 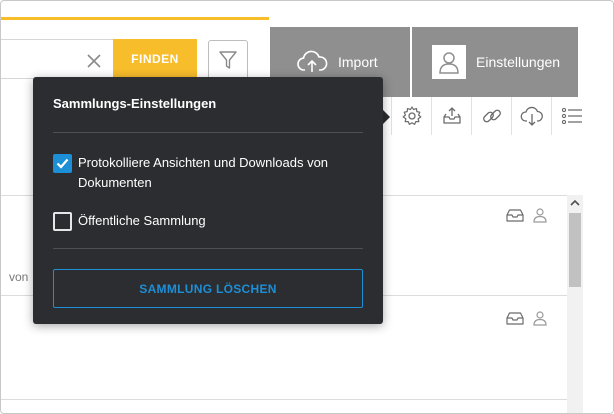 What do you see at coordinates (223, 221) in the screenshot?
I see `public-collection-label: Öffentliche Sammlung` at bounding box center [223, 221].